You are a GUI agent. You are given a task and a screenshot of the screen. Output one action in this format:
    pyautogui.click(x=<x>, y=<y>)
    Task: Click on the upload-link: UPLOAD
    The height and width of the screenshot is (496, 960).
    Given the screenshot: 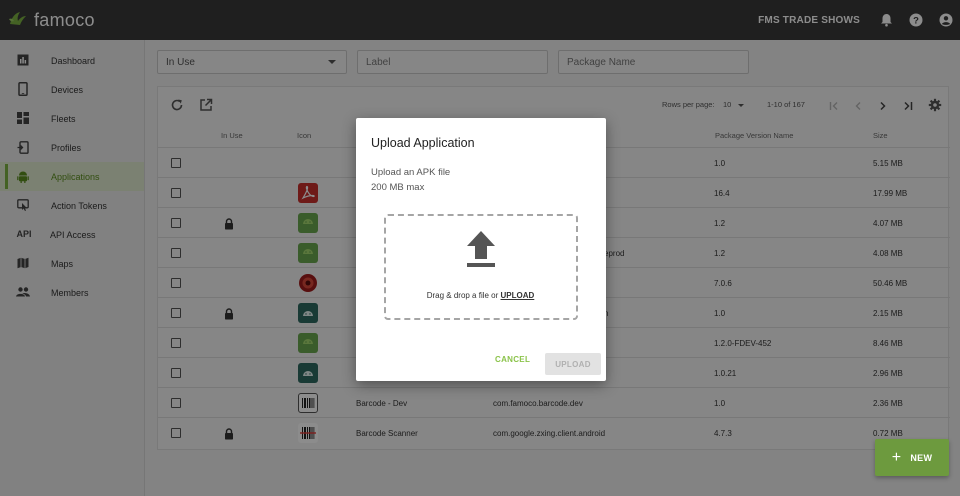 What is the action you would take?
    pyautogui.click(x=518, y=295)
    